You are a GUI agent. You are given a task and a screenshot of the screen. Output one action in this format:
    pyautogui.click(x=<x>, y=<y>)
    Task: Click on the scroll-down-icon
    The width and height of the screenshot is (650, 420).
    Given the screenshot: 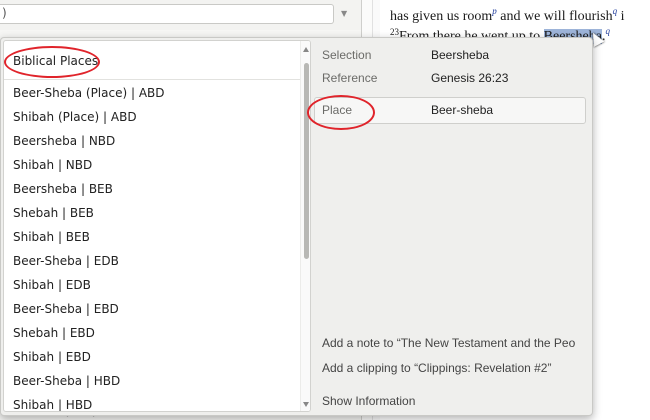 What is the action you would take?
    pyautogui.click(x=306, y=404)
    